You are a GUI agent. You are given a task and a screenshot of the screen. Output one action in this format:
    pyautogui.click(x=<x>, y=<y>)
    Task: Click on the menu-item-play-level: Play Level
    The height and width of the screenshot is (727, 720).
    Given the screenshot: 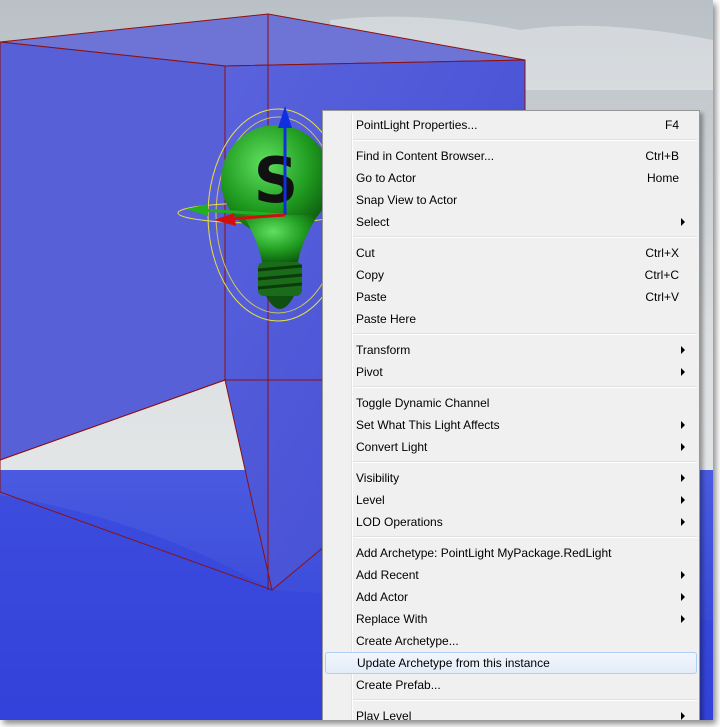 What is the action you would take?
    pyautogui.click(x=511, y=712)
    